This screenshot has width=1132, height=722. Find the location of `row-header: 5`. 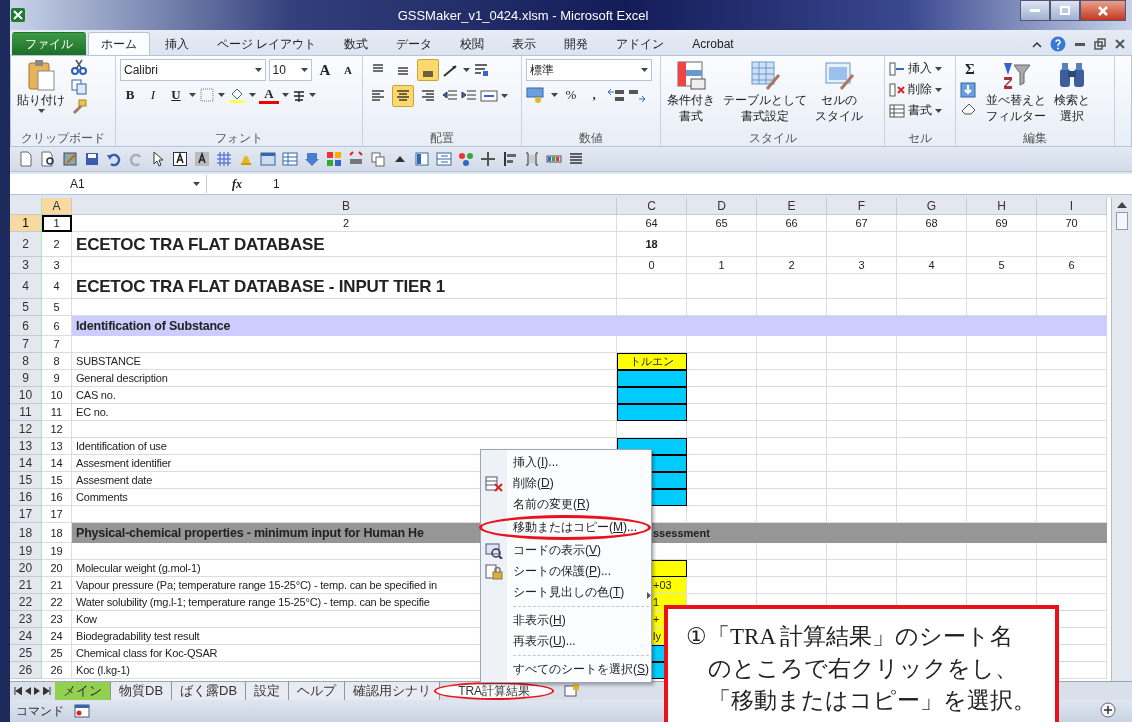

row-header: 5 is located at coordinates (26, 307).